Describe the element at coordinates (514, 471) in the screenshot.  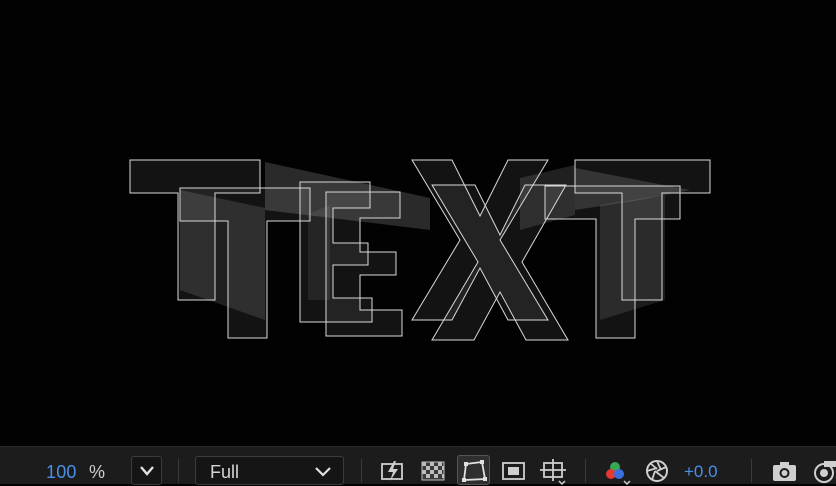
I see `region-of-interest-icon` at that location.